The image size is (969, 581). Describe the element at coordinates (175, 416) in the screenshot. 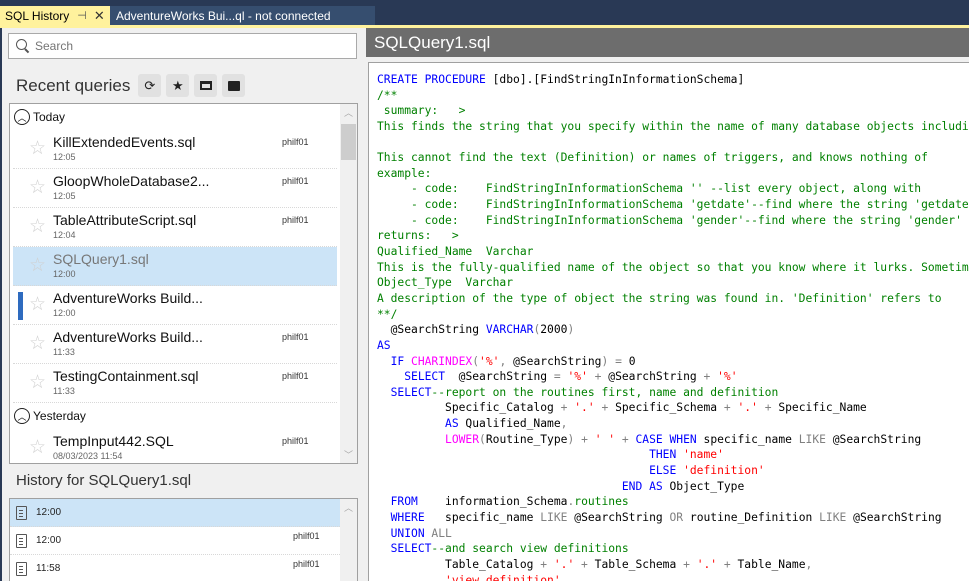

I see `group-header: ︿ Yesterday` at that location.